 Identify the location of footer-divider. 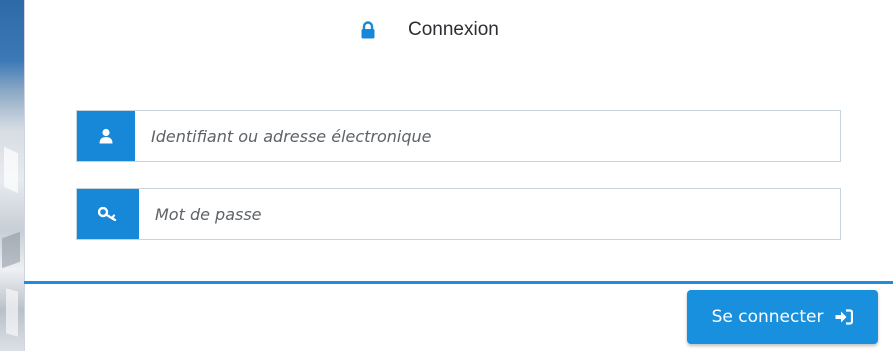
(458, 282).